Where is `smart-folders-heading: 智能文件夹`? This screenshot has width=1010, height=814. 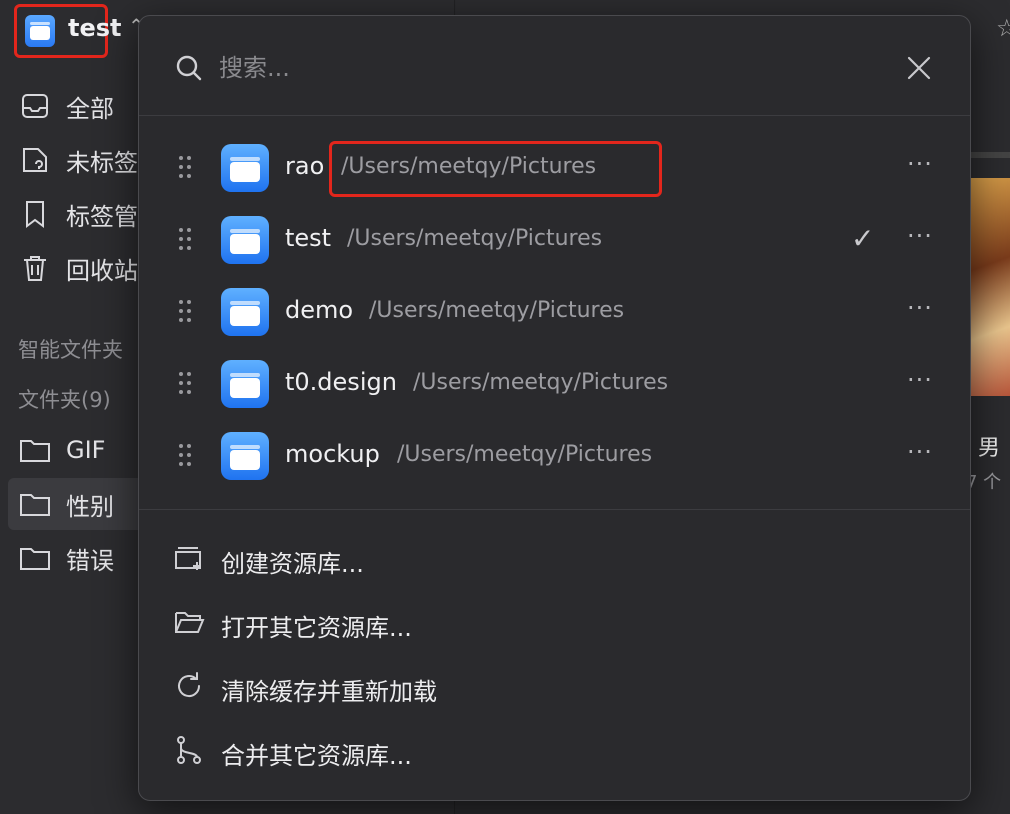
smart-folders-heading: 智能文件夹 is located at coordinates (70, 349).